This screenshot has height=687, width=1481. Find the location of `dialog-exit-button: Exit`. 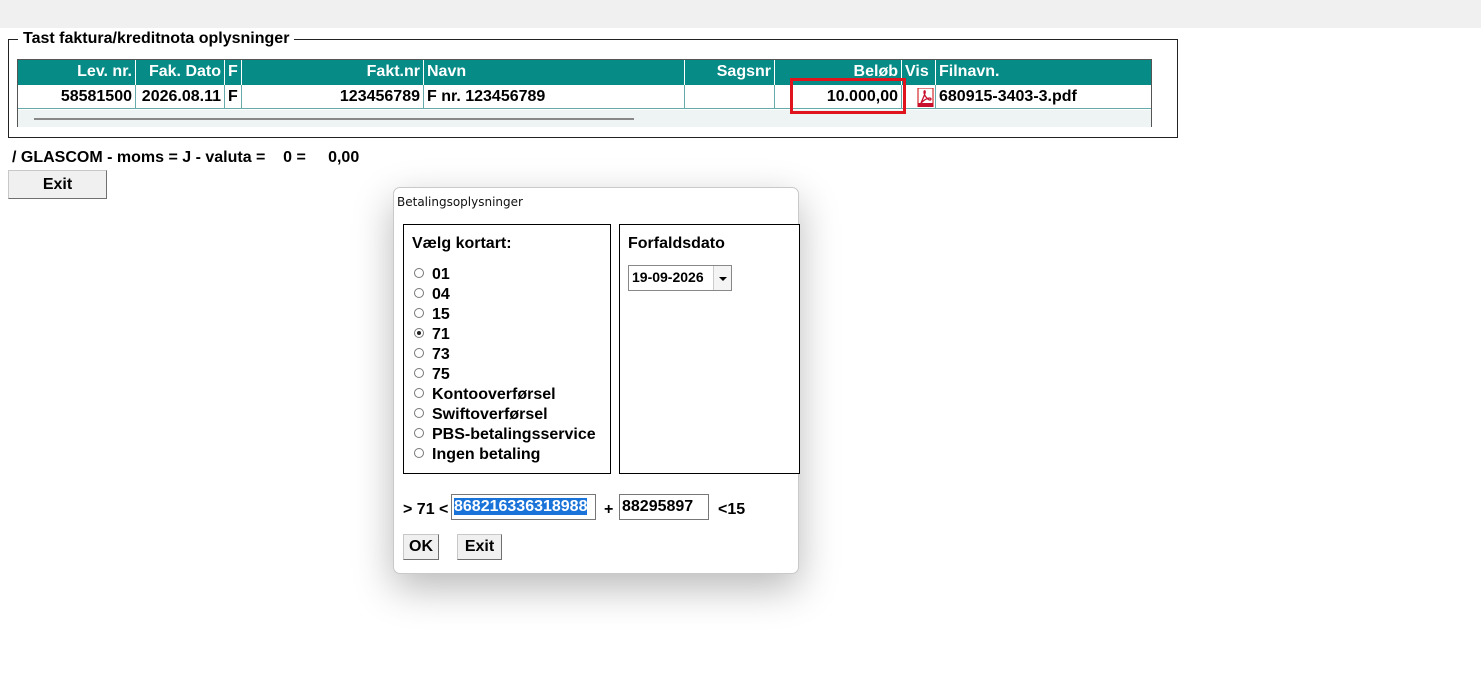

dialog-exit-button: Exit is located at coordinates (479, 547).